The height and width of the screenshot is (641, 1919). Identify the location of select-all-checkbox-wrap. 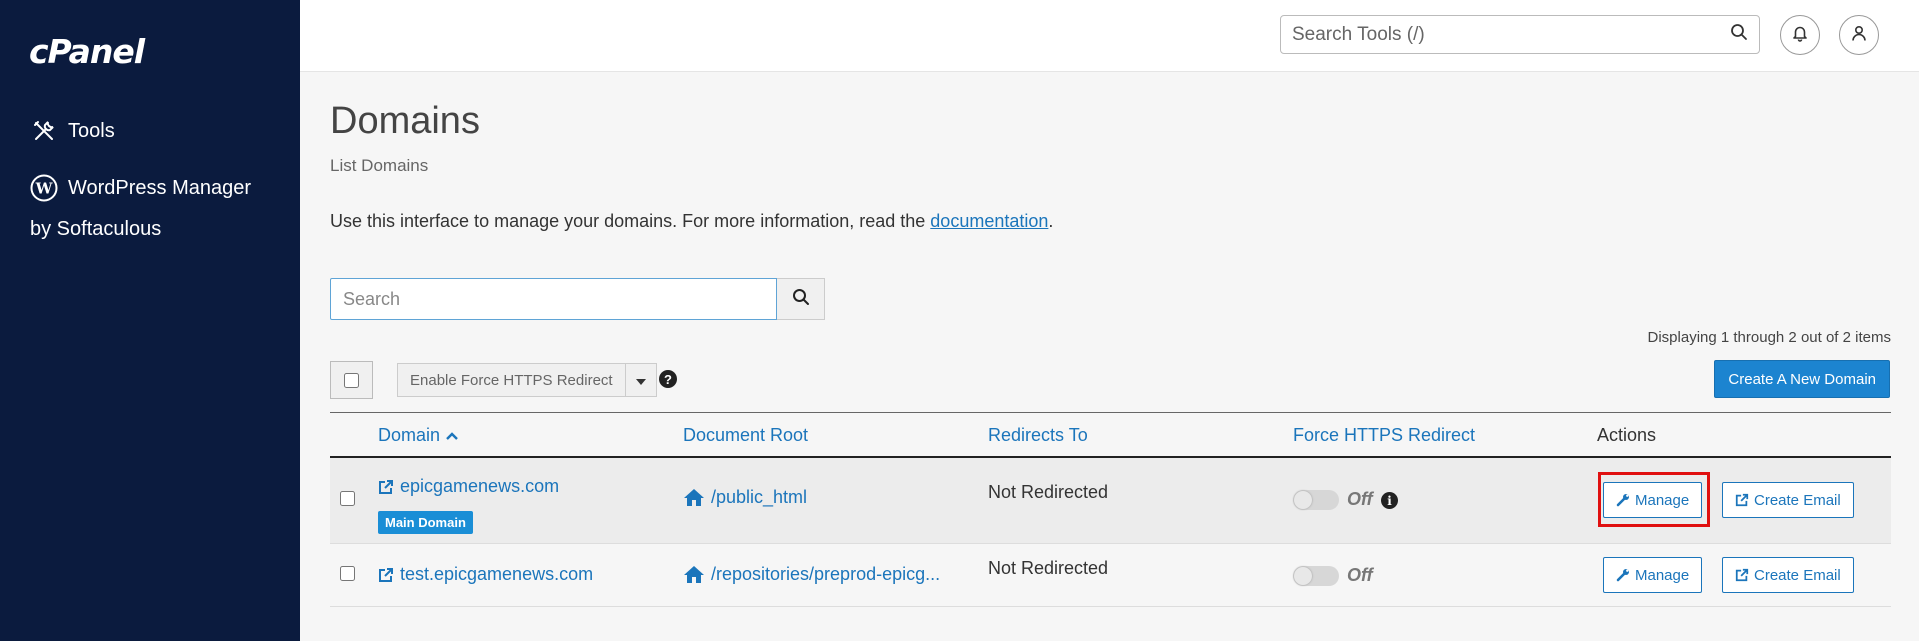
(351, 380).